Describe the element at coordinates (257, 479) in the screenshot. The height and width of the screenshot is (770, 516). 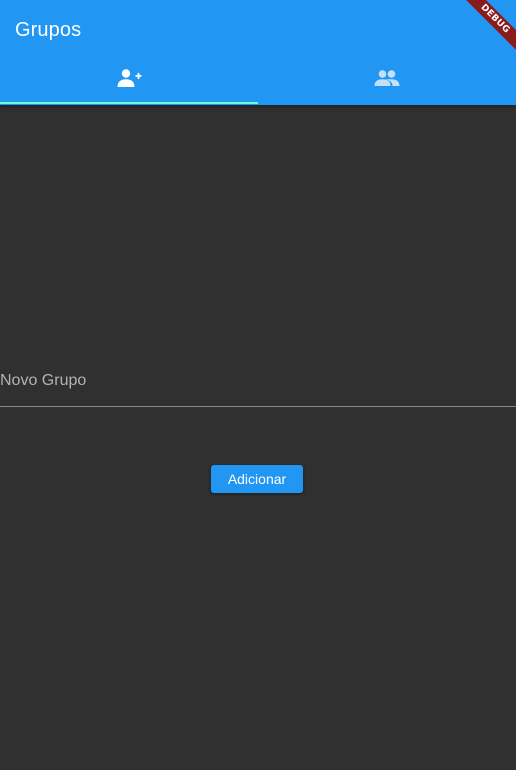
I see `add-group-button: Adicionar` at that location.